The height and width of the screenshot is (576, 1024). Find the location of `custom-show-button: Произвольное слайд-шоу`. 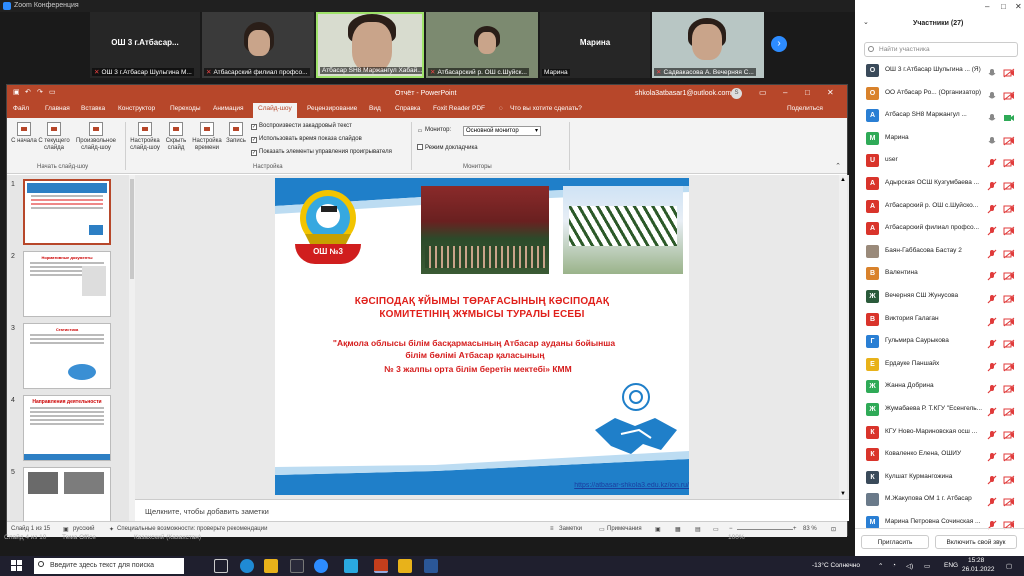

custom-show-button: Произвольное слайд-шоу is located at coordinates (96, 137).